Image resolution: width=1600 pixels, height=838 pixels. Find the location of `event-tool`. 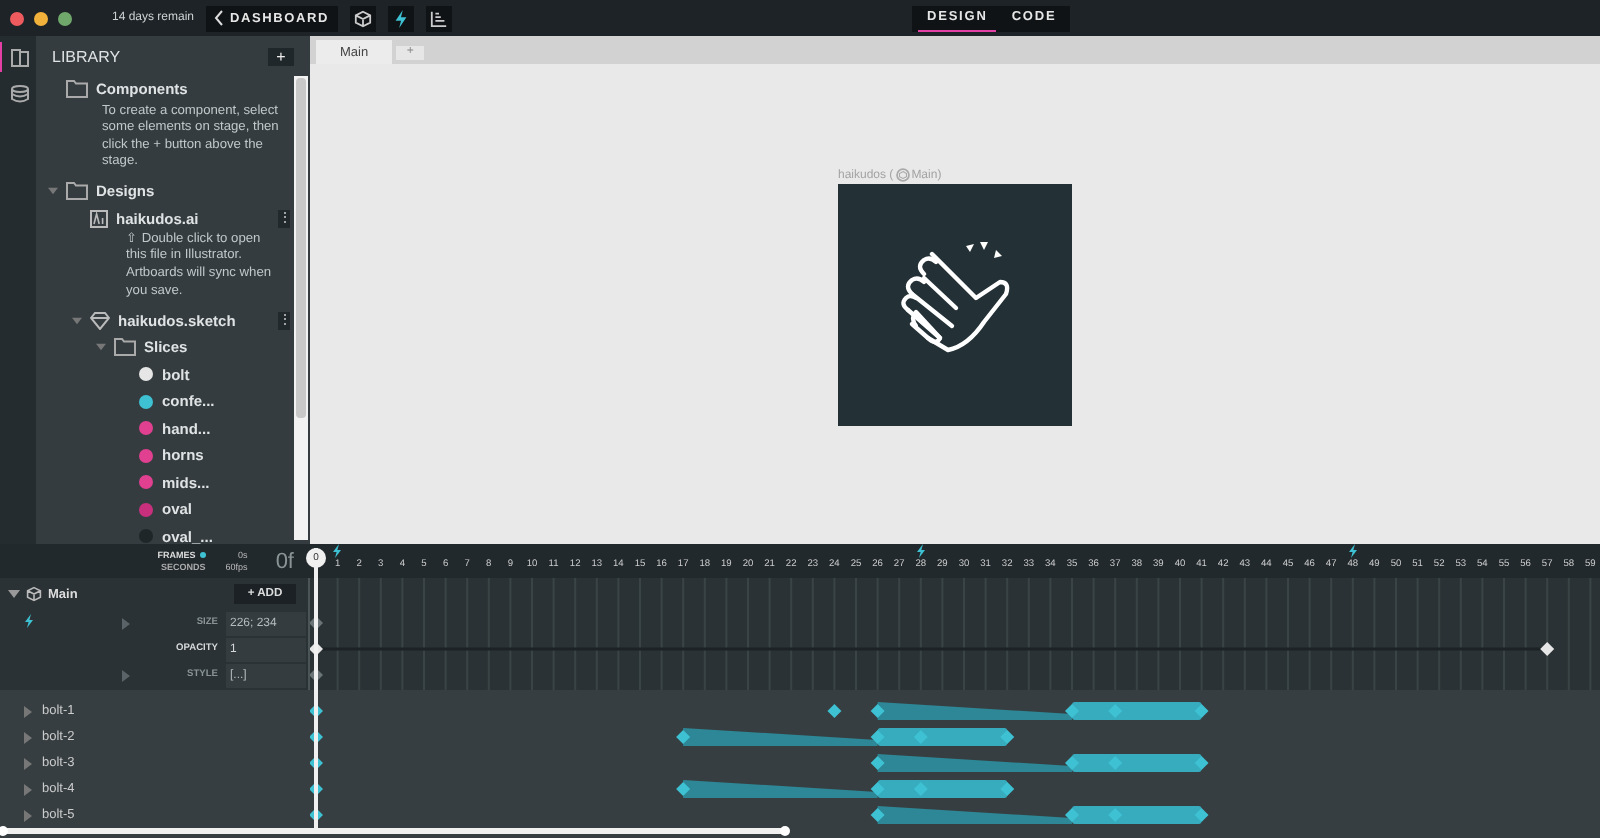

event-tool is located at coordinates (401, 18).